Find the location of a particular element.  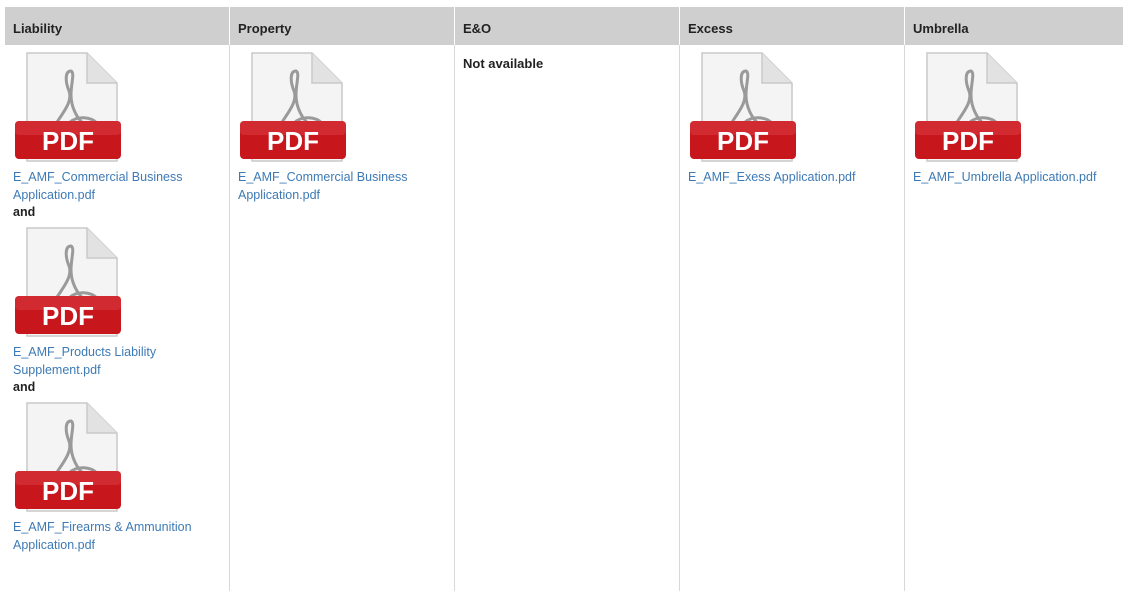

doc-item: E_AMF_Umbrella Application.pdf is located at coordinates (1018, 118).